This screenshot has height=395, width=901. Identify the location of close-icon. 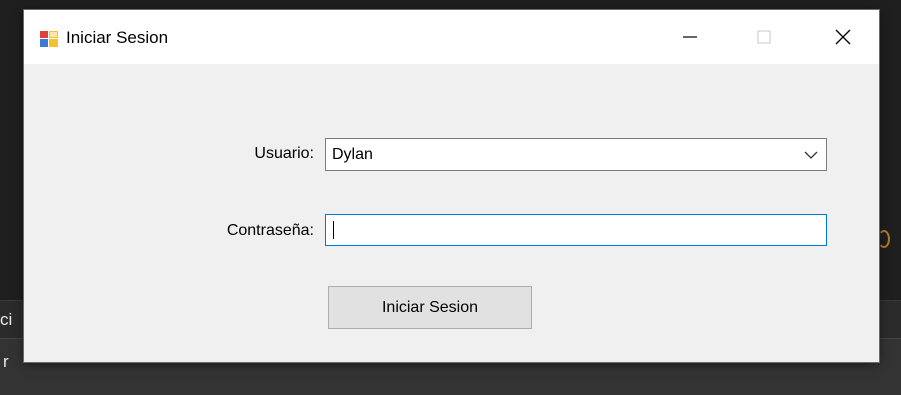
(843, 37).